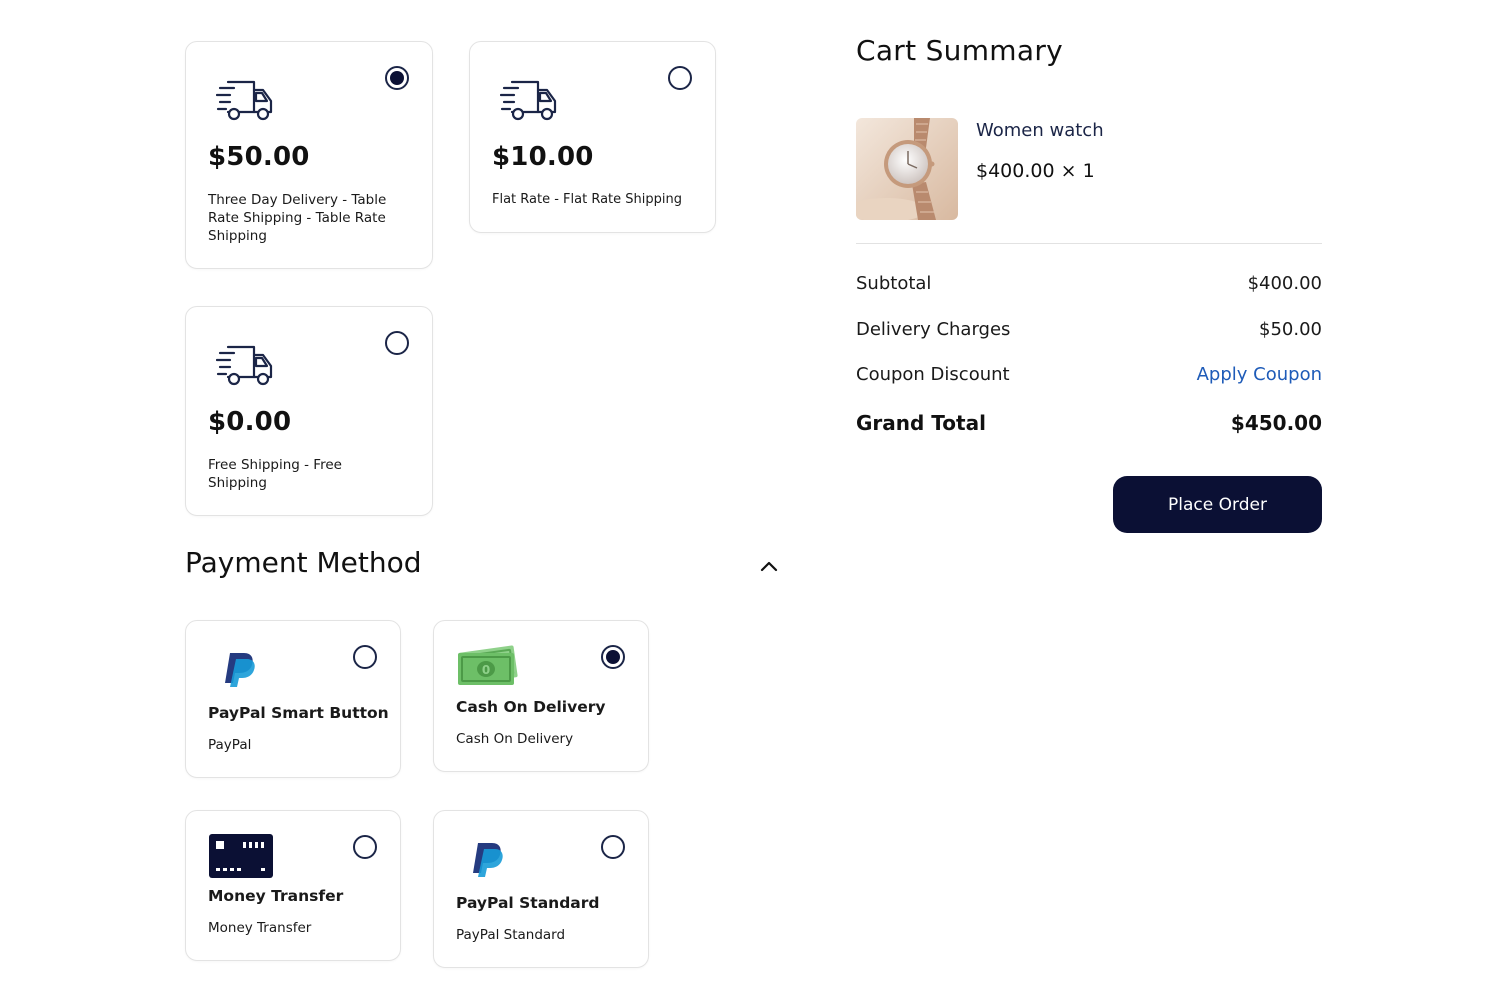 The height and width of the screenshot is (1000, 1508). Describe the element at coordinates (1089, 243) in the screenshot. I see `divider` at that location.